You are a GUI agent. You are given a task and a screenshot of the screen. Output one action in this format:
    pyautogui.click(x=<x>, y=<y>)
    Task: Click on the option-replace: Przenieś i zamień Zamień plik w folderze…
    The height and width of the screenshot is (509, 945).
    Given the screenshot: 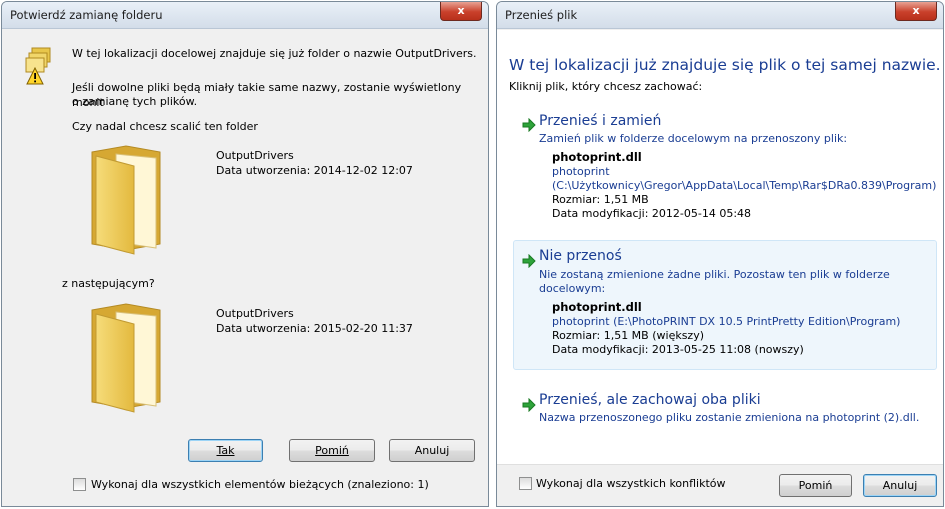 What is the action you would take?
    pyautogui.click(x=725, y=165)
    